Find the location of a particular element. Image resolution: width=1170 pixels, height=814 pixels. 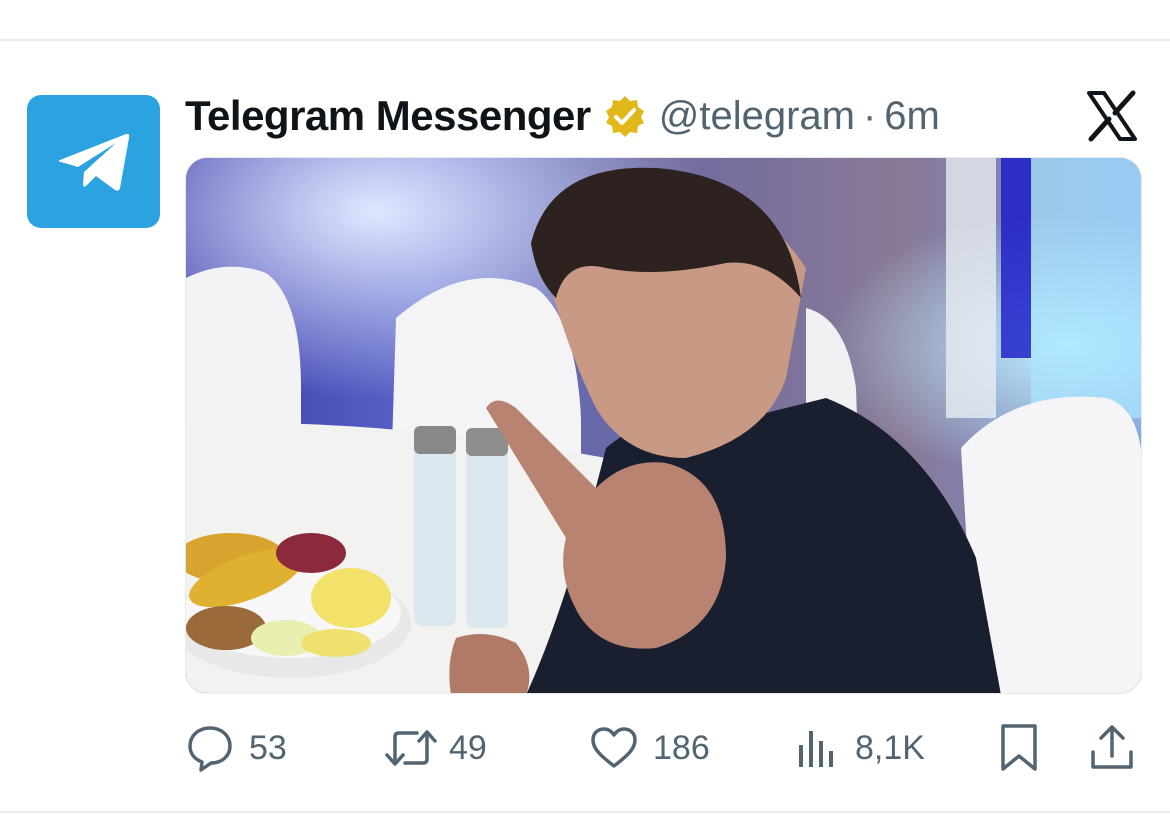

tweet-actions: 53 49 186 8,1K is located at coordinates (662, 748).